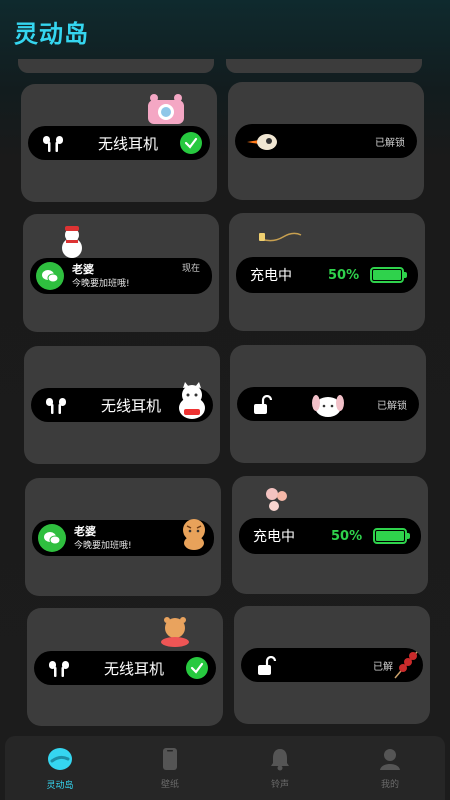 Image resolution: width=450 pixels, height=800 pixels. I want to click on app-title: 灵动岛, so click(51, 34).